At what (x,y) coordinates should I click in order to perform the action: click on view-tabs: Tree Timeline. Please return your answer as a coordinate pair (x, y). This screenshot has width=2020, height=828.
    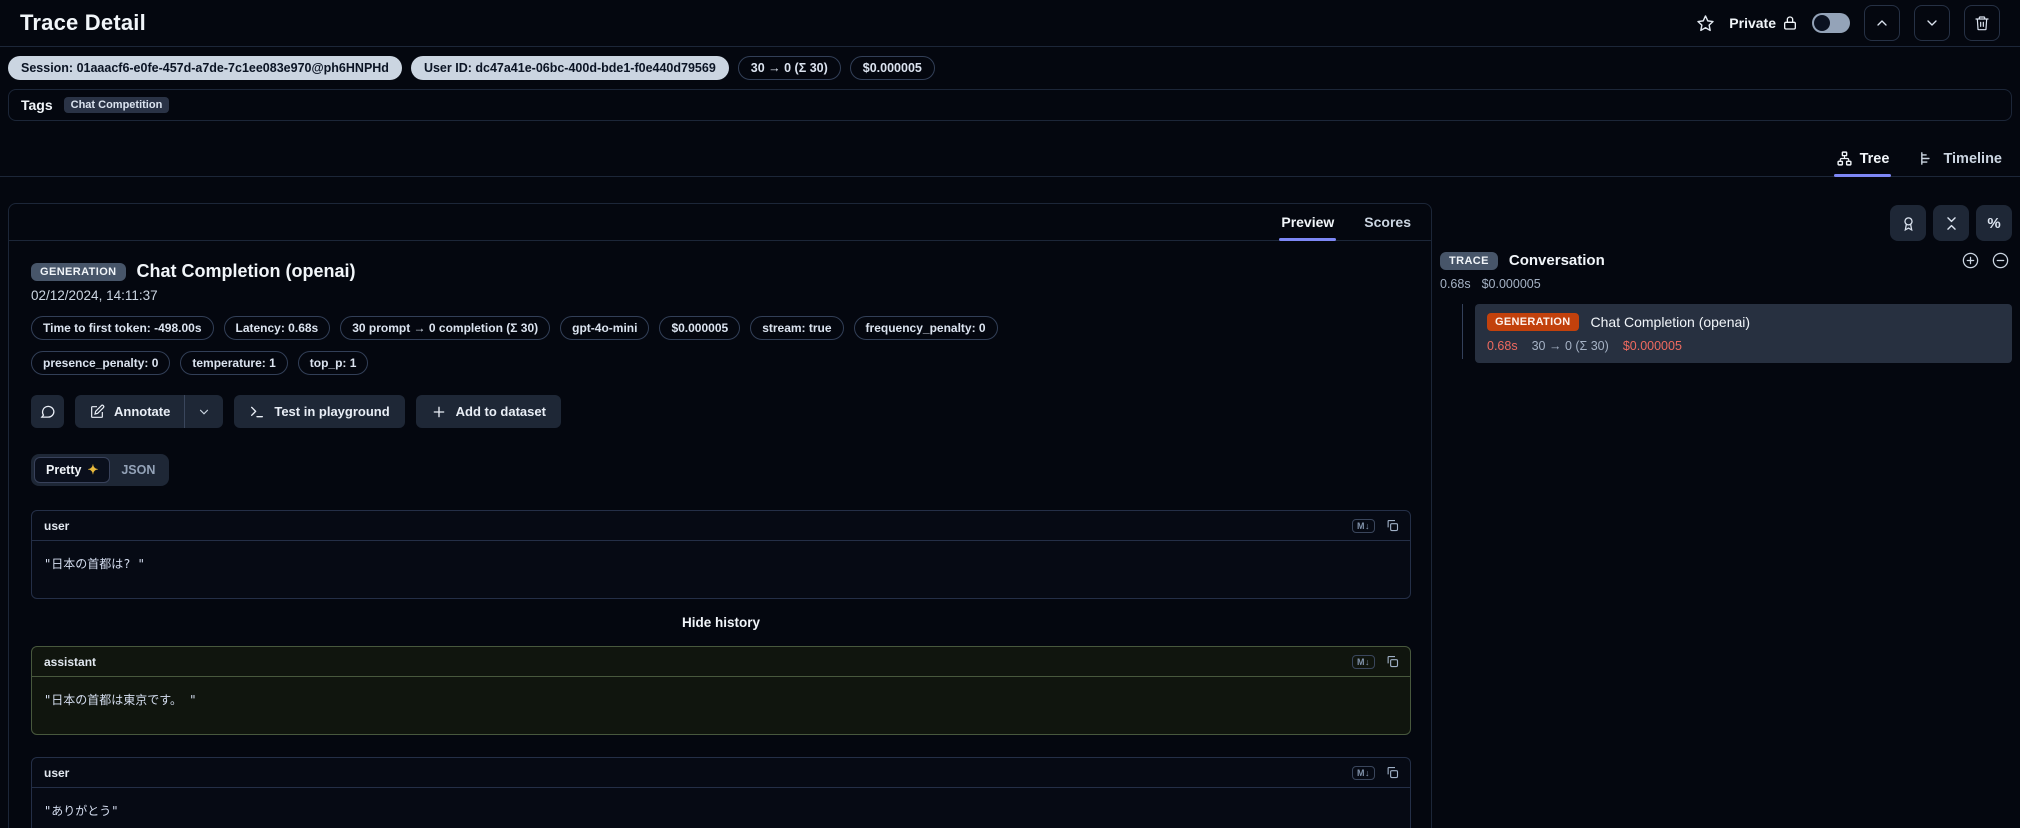
    Looking at the image, I should click on (1010, 159).